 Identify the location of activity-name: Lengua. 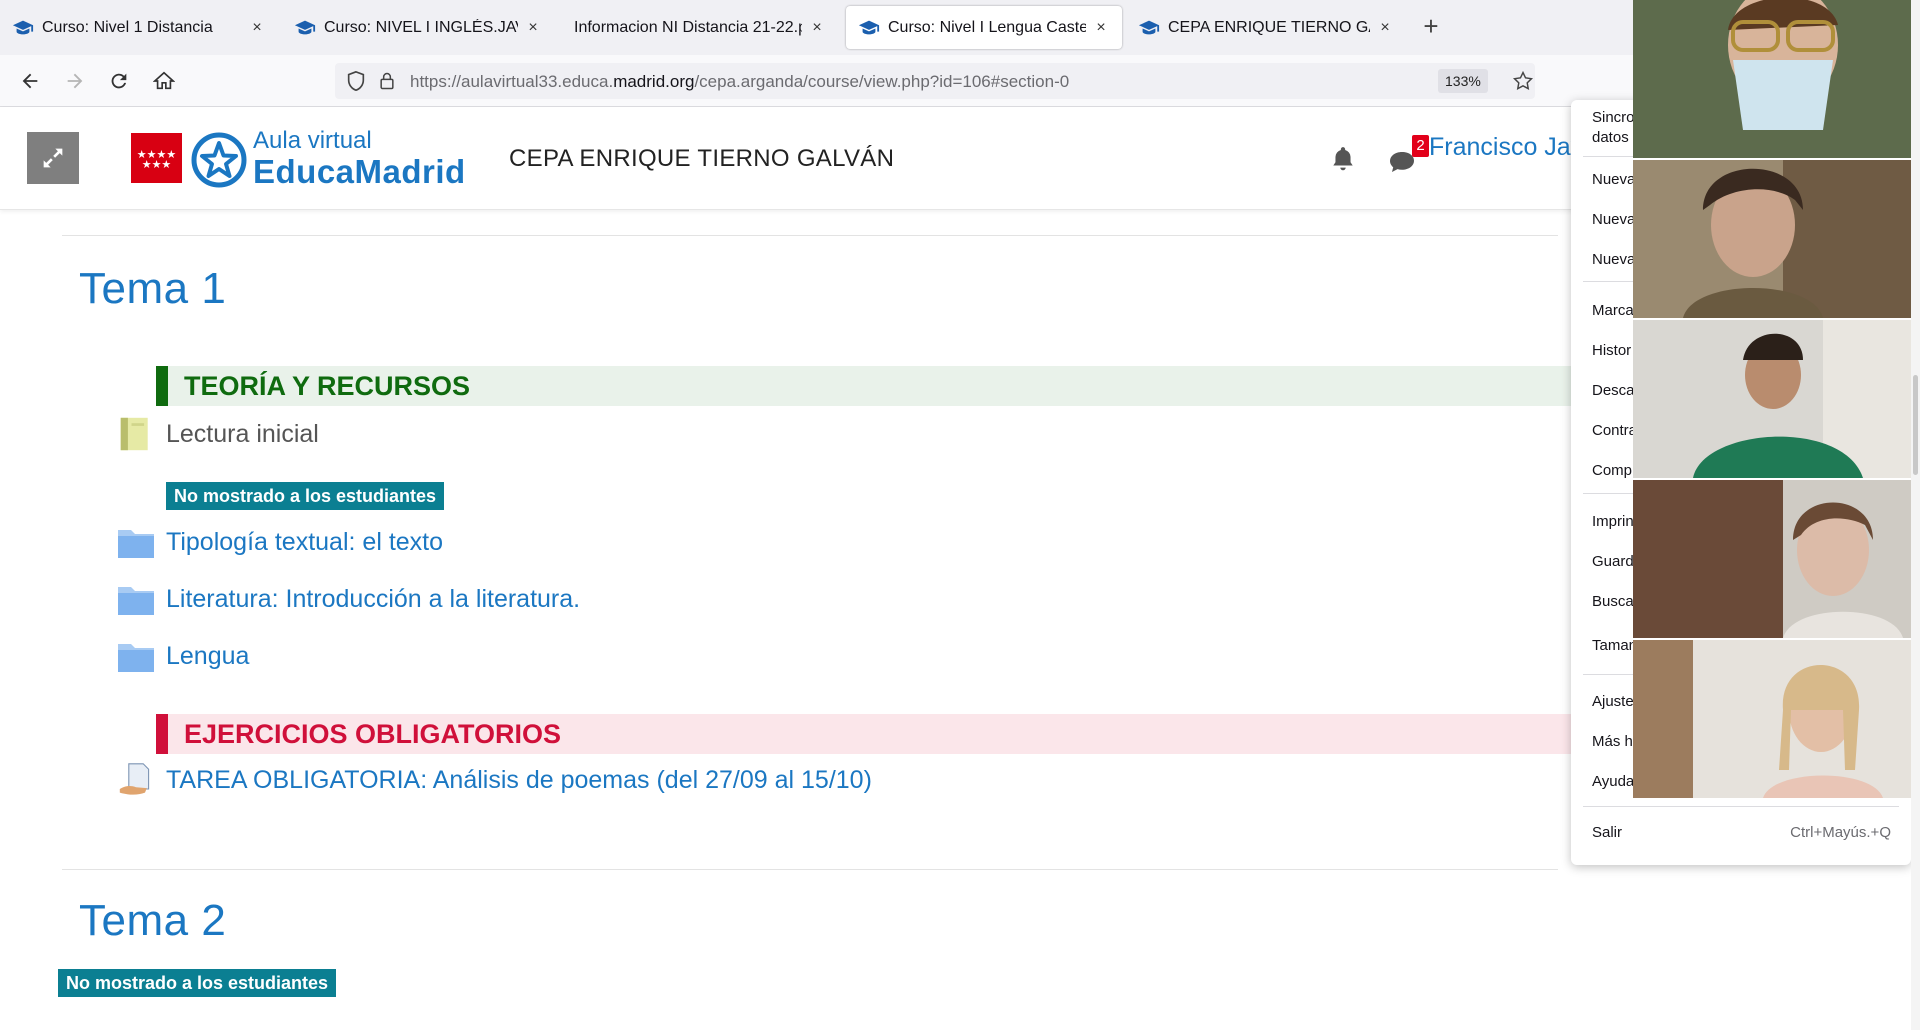
(208, 655).